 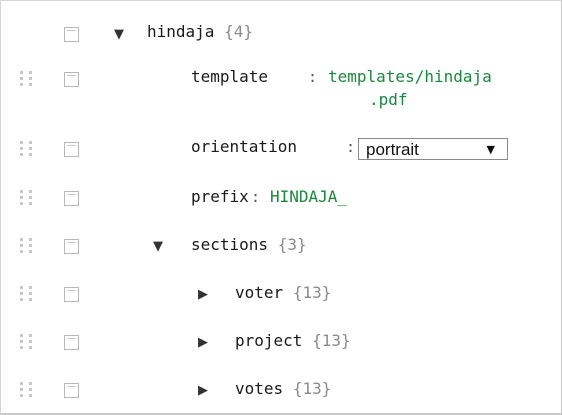 I want to click on node-key-label: voter, so click(x=259, y=292).